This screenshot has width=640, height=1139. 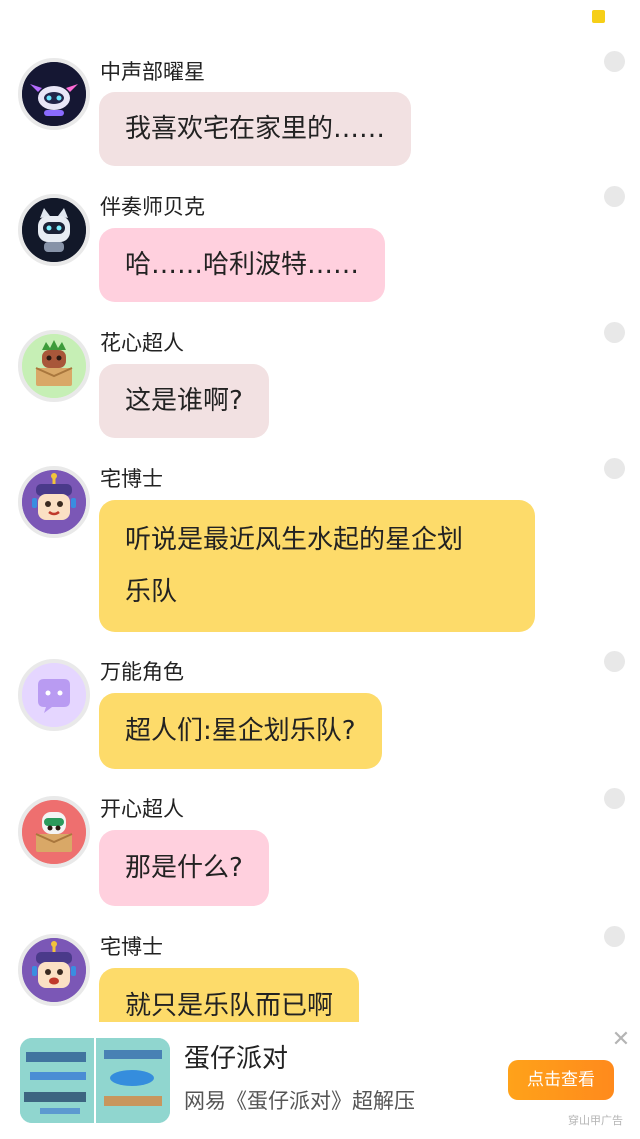 I want to click on speech-bubble-icon, so click(x=54, y=695).